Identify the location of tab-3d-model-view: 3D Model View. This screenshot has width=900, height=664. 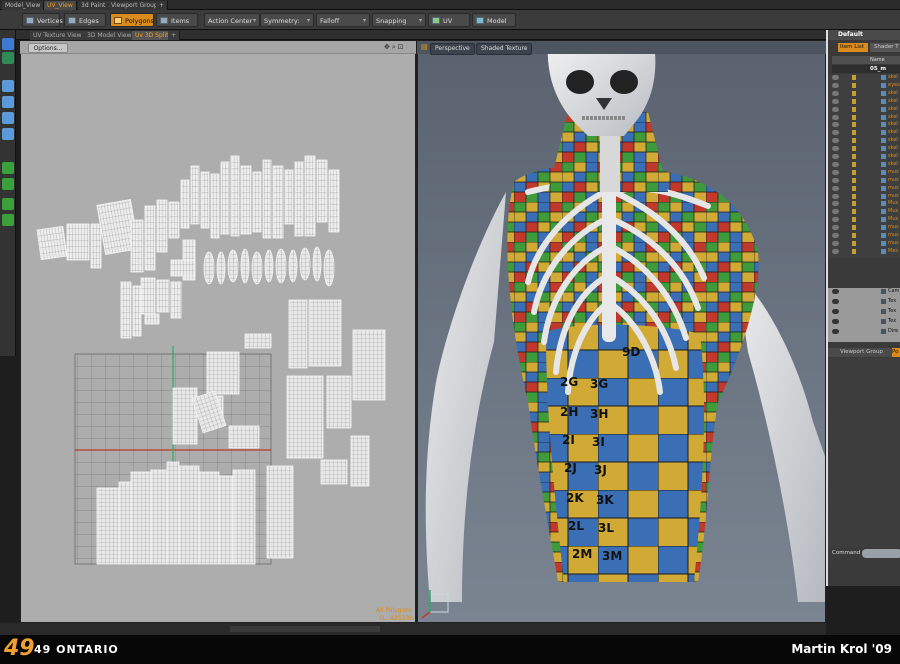
(110, 35).